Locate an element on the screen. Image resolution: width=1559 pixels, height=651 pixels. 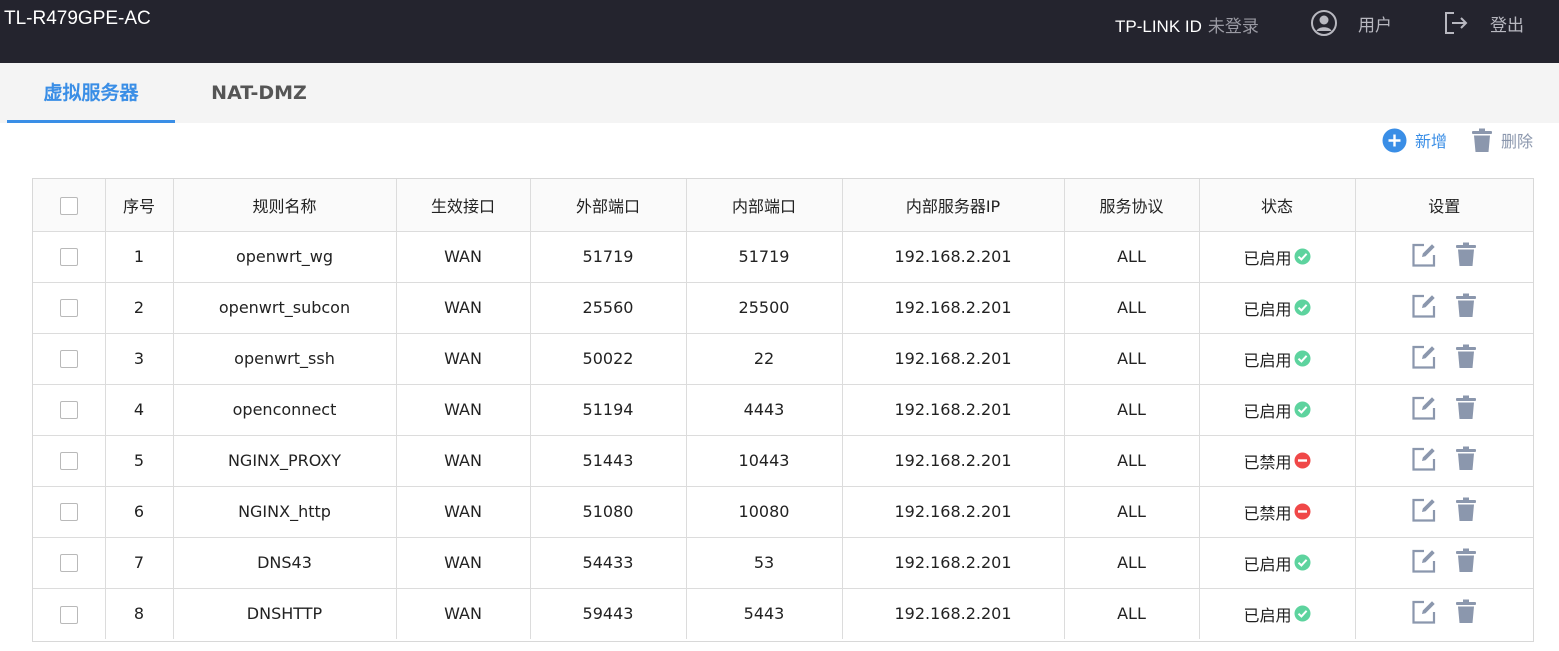
tab-virtual-server: 虚拟服务器 is located at coordinates (91, 93).